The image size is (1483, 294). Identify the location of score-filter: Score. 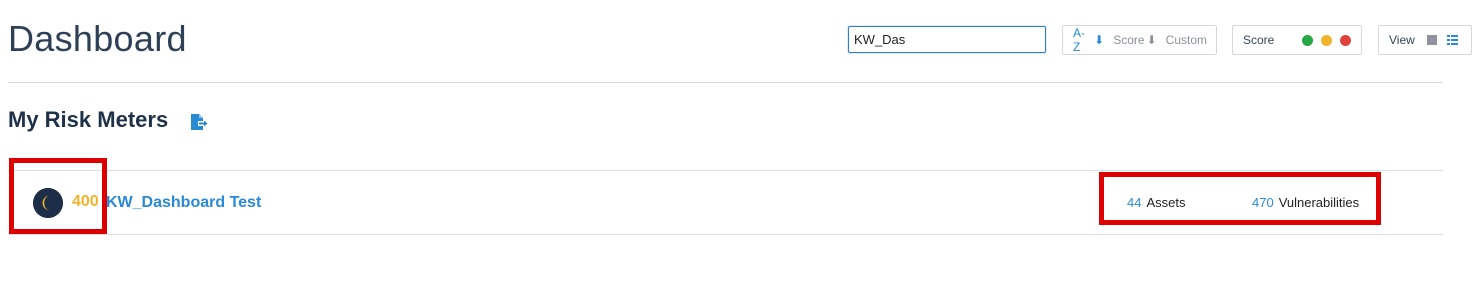
(1297, 40).